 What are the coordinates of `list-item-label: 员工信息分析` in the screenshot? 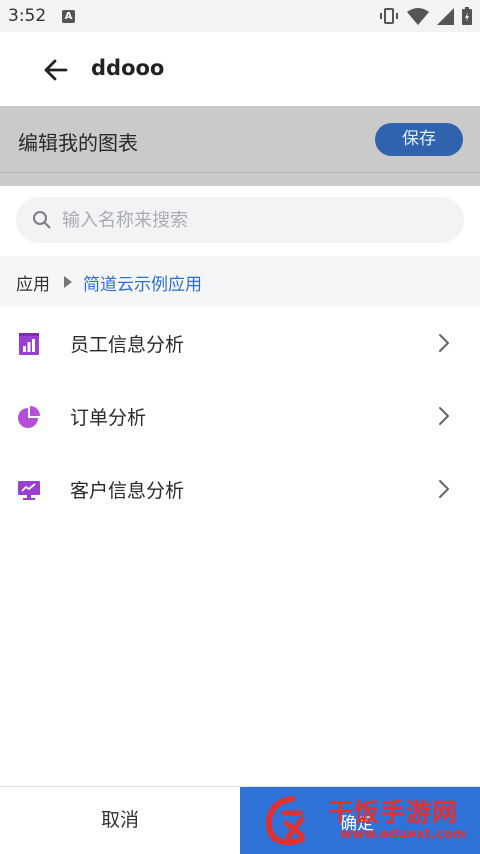 It's located at (127, 345).